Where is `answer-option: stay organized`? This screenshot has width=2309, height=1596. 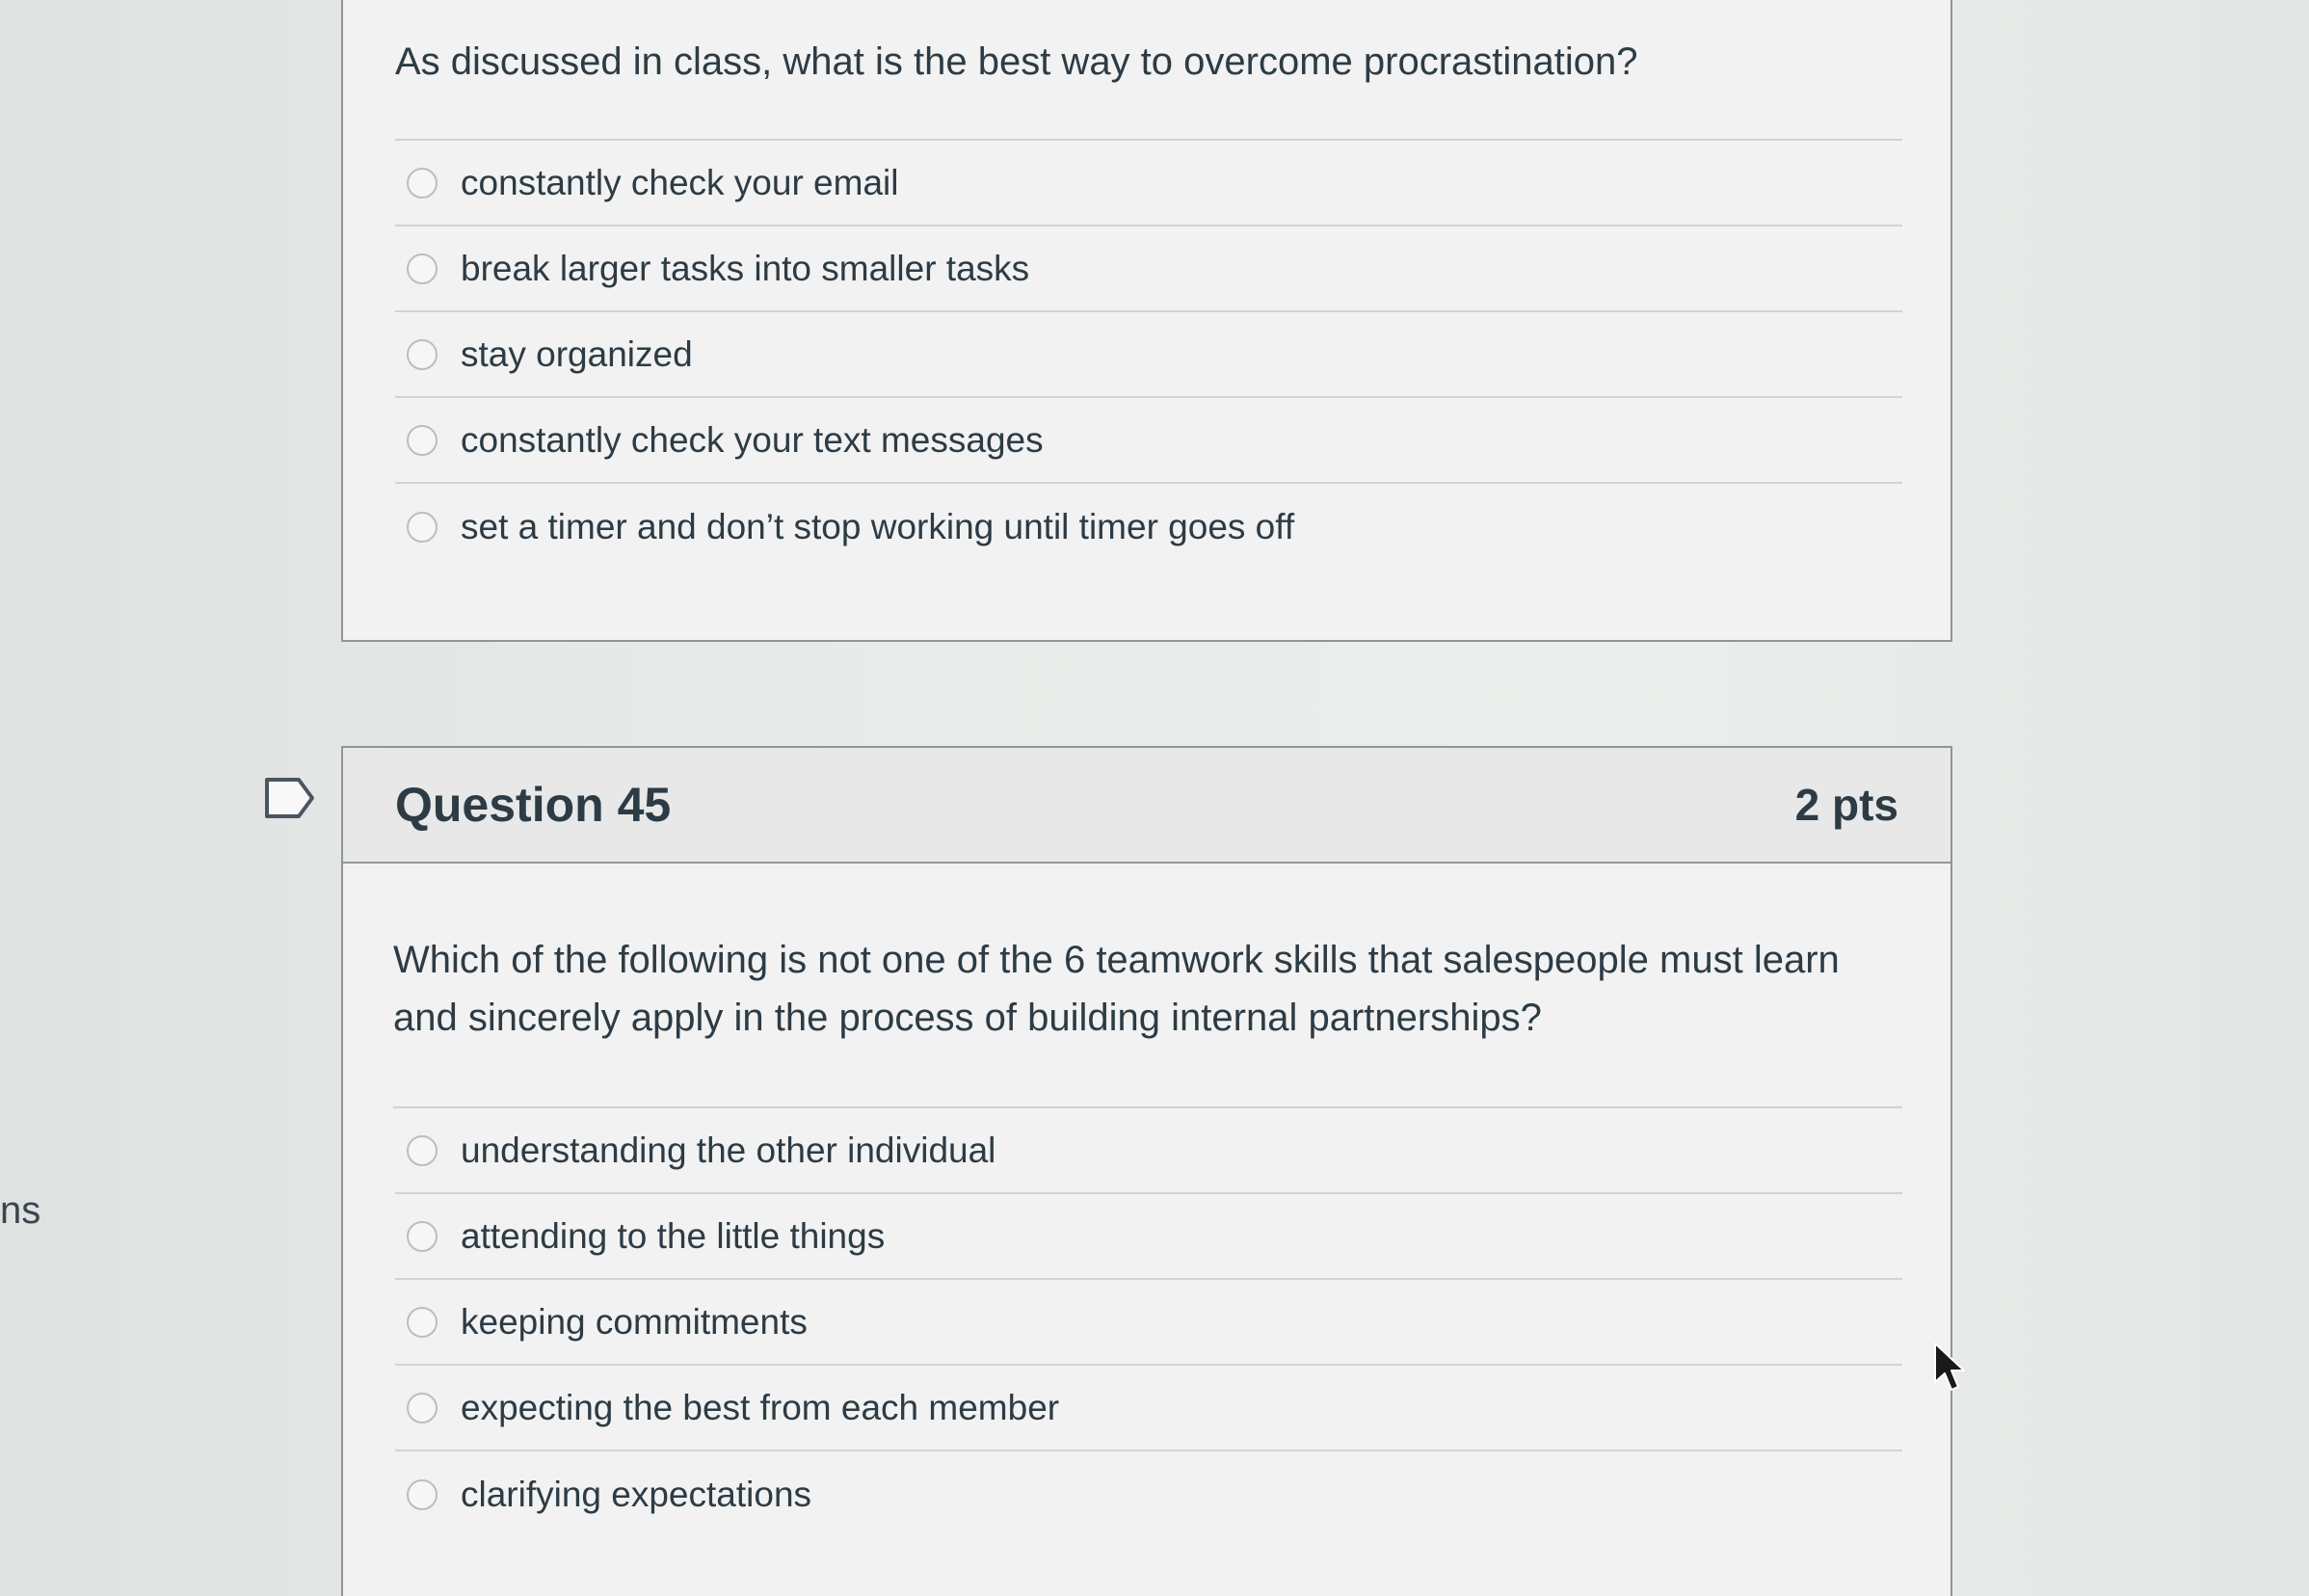
answer-option: stay organized is located at coordinates (1149, 355).